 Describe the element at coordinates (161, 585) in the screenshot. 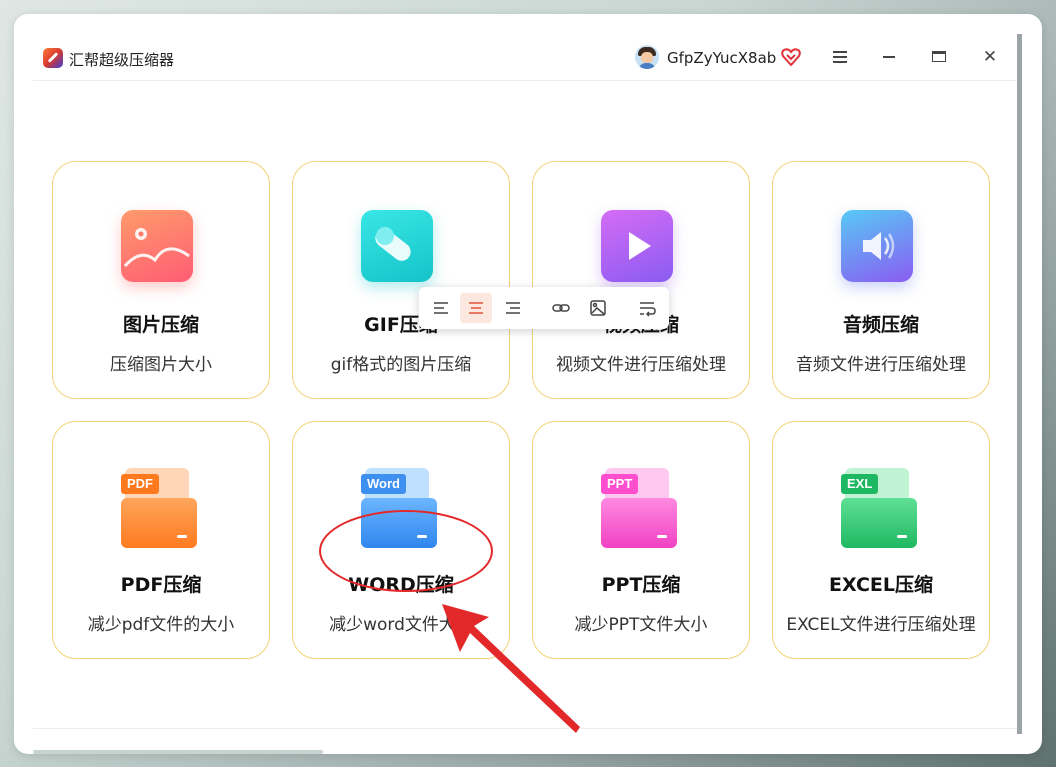

I see `card-title: PDF压缩` at that location.